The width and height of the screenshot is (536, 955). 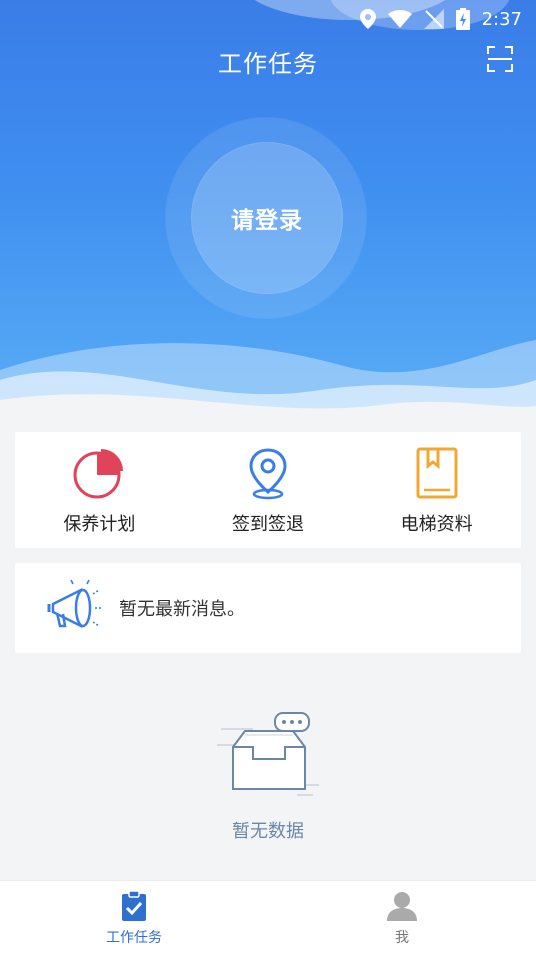 What do you see at coordinates (501, 19) in the screenshot?
I see `clock: 2:37` at bounding box center [501, 19].